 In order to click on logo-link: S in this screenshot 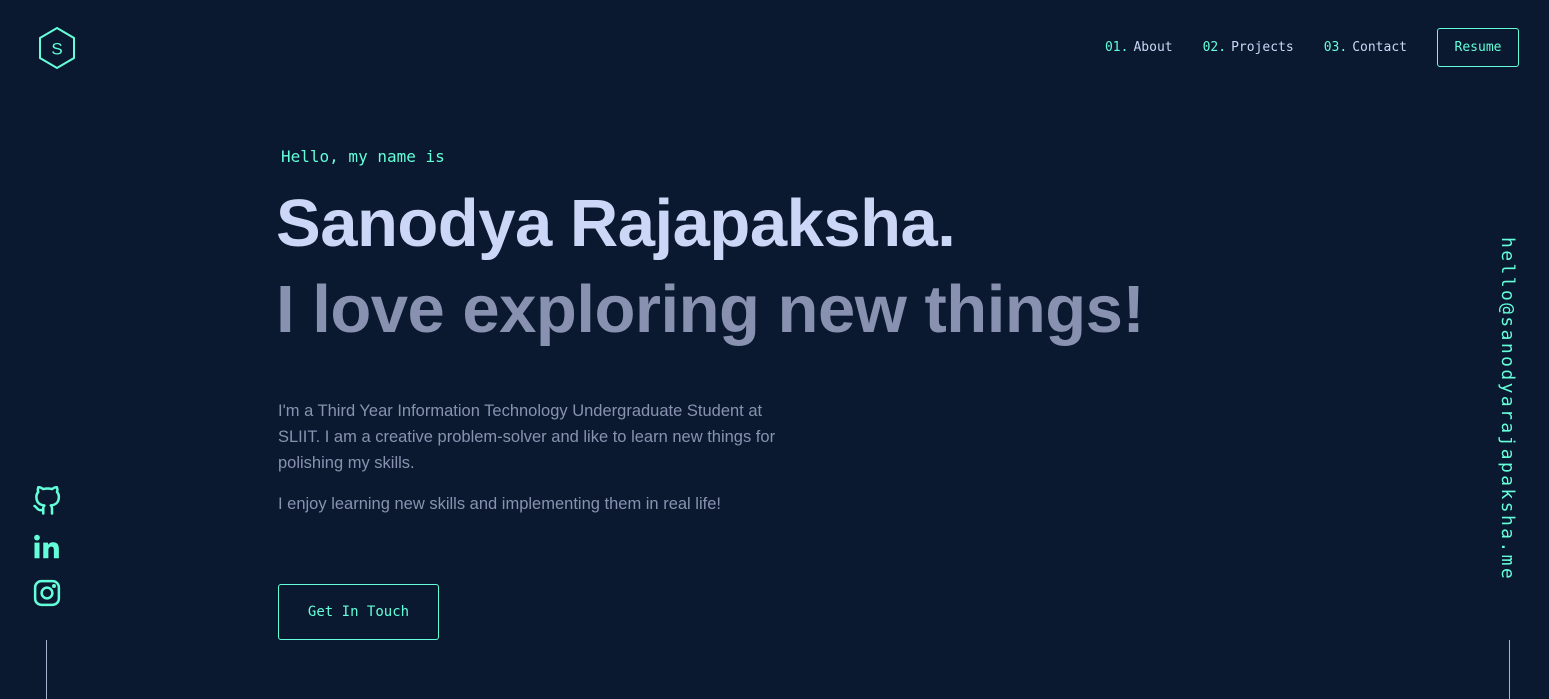, I will do `click(57, 48)`.